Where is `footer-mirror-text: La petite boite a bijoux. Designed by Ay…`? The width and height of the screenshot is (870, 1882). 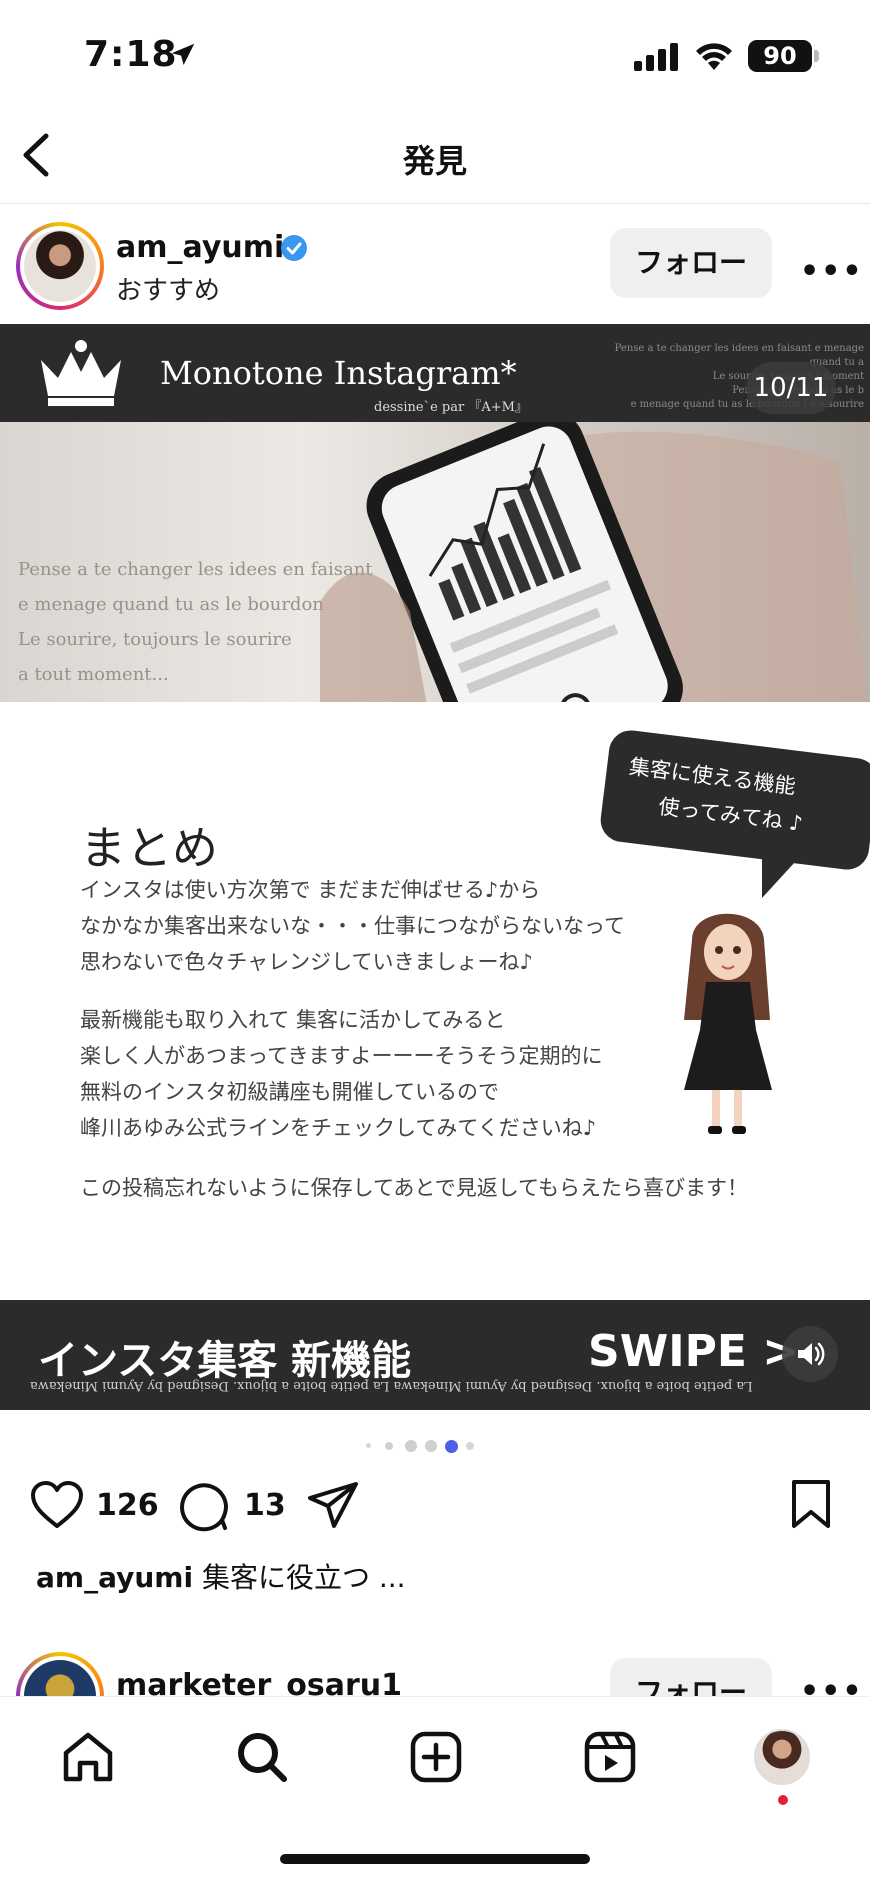 footer-mirror-text: La petite boite a bijoux. Designed by Ay… is located at coordinates (391, 1385).